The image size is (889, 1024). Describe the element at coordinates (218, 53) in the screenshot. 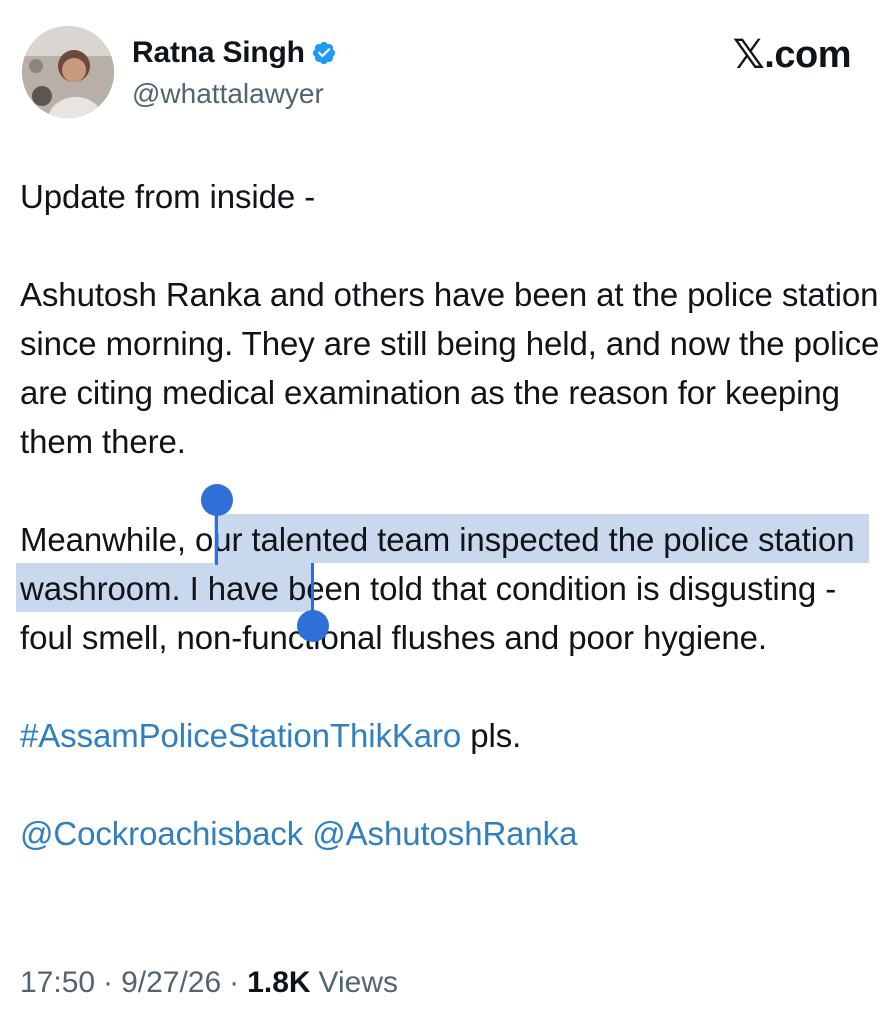

I see `display-name: Ratna Singh` at that location.